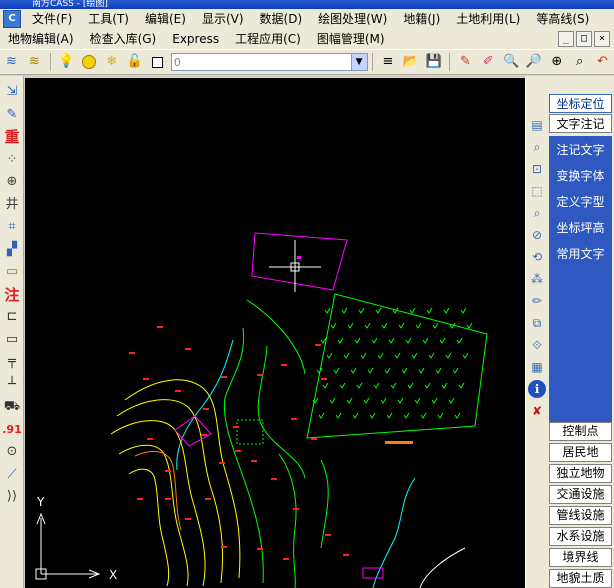 The height and width of the screenshot is (588, 614). Describe the element at coordinates (602, 62) in the screenshot. I see `undo-icon: ↶` at that location.